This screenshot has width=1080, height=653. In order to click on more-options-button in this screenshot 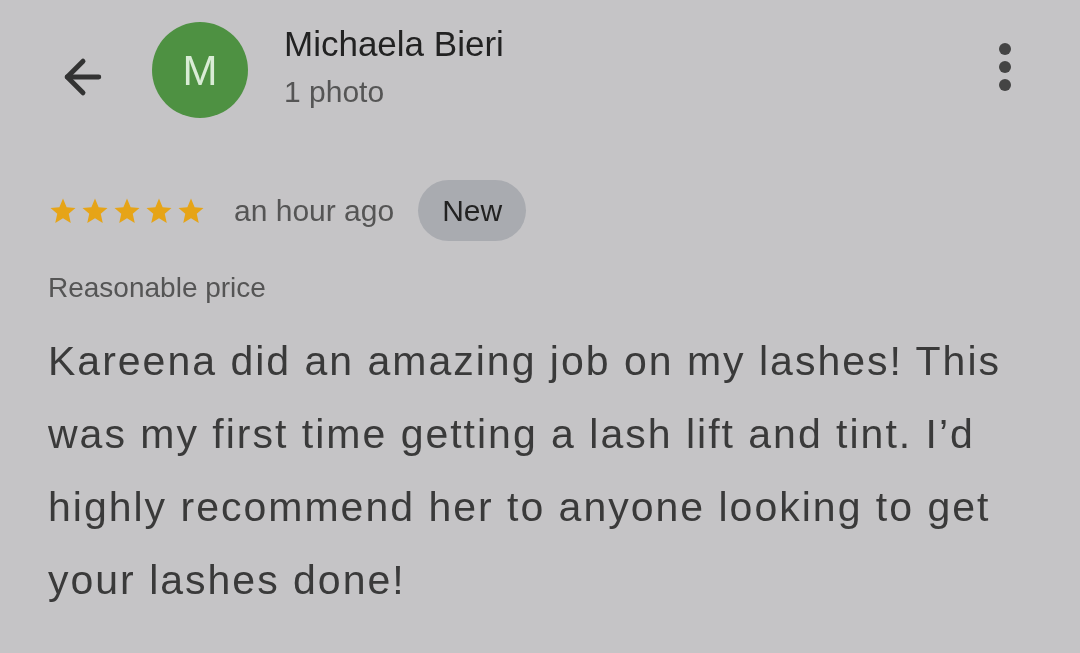, I will do `click(1005, 67)`.